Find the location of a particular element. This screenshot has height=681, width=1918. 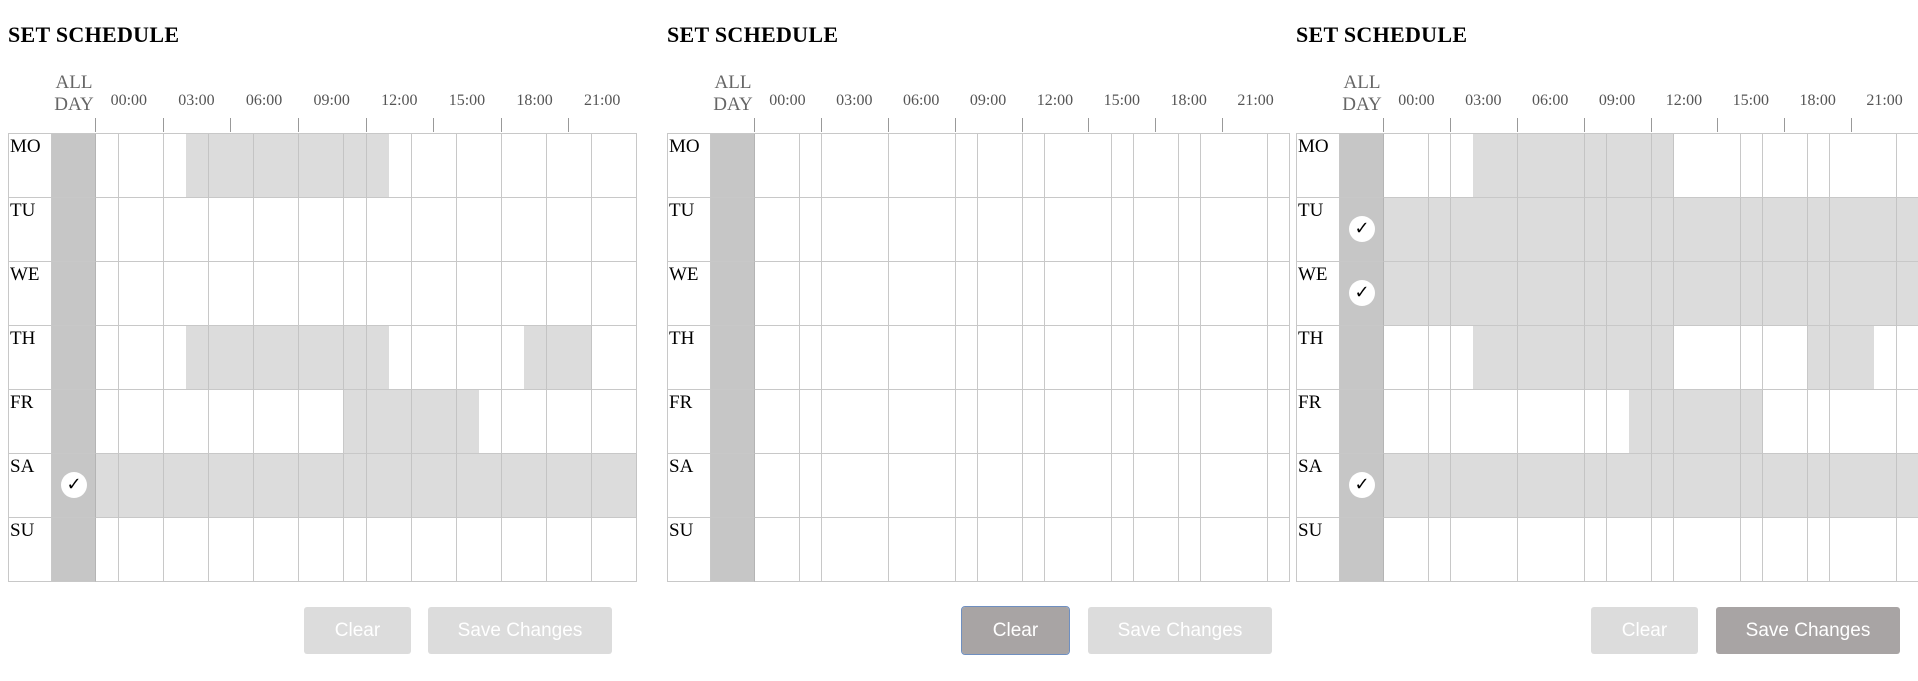

clear-button: Clear is located at coordinates (357, 630).